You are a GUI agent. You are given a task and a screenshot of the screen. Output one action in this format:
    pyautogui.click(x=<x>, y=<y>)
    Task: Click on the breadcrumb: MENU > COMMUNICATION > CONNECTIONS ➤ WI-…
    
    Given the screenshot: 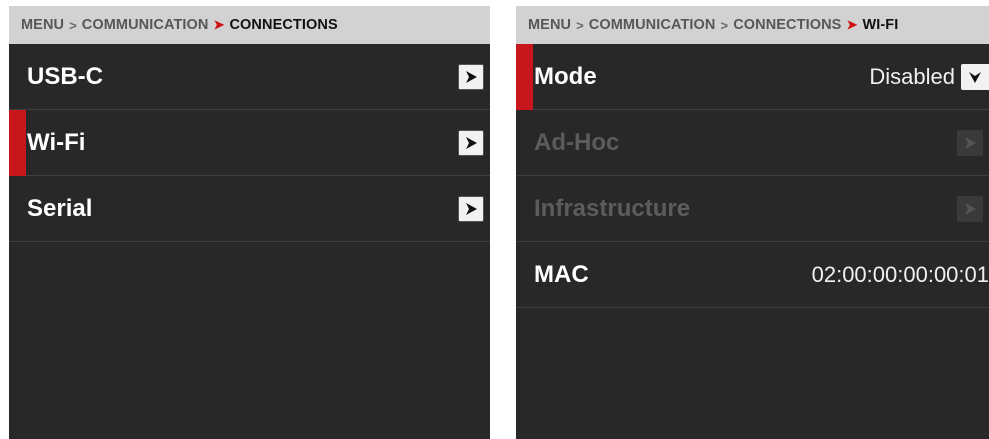 What is the action you would take?
    pyautogui.click(x=752, y=25)
    